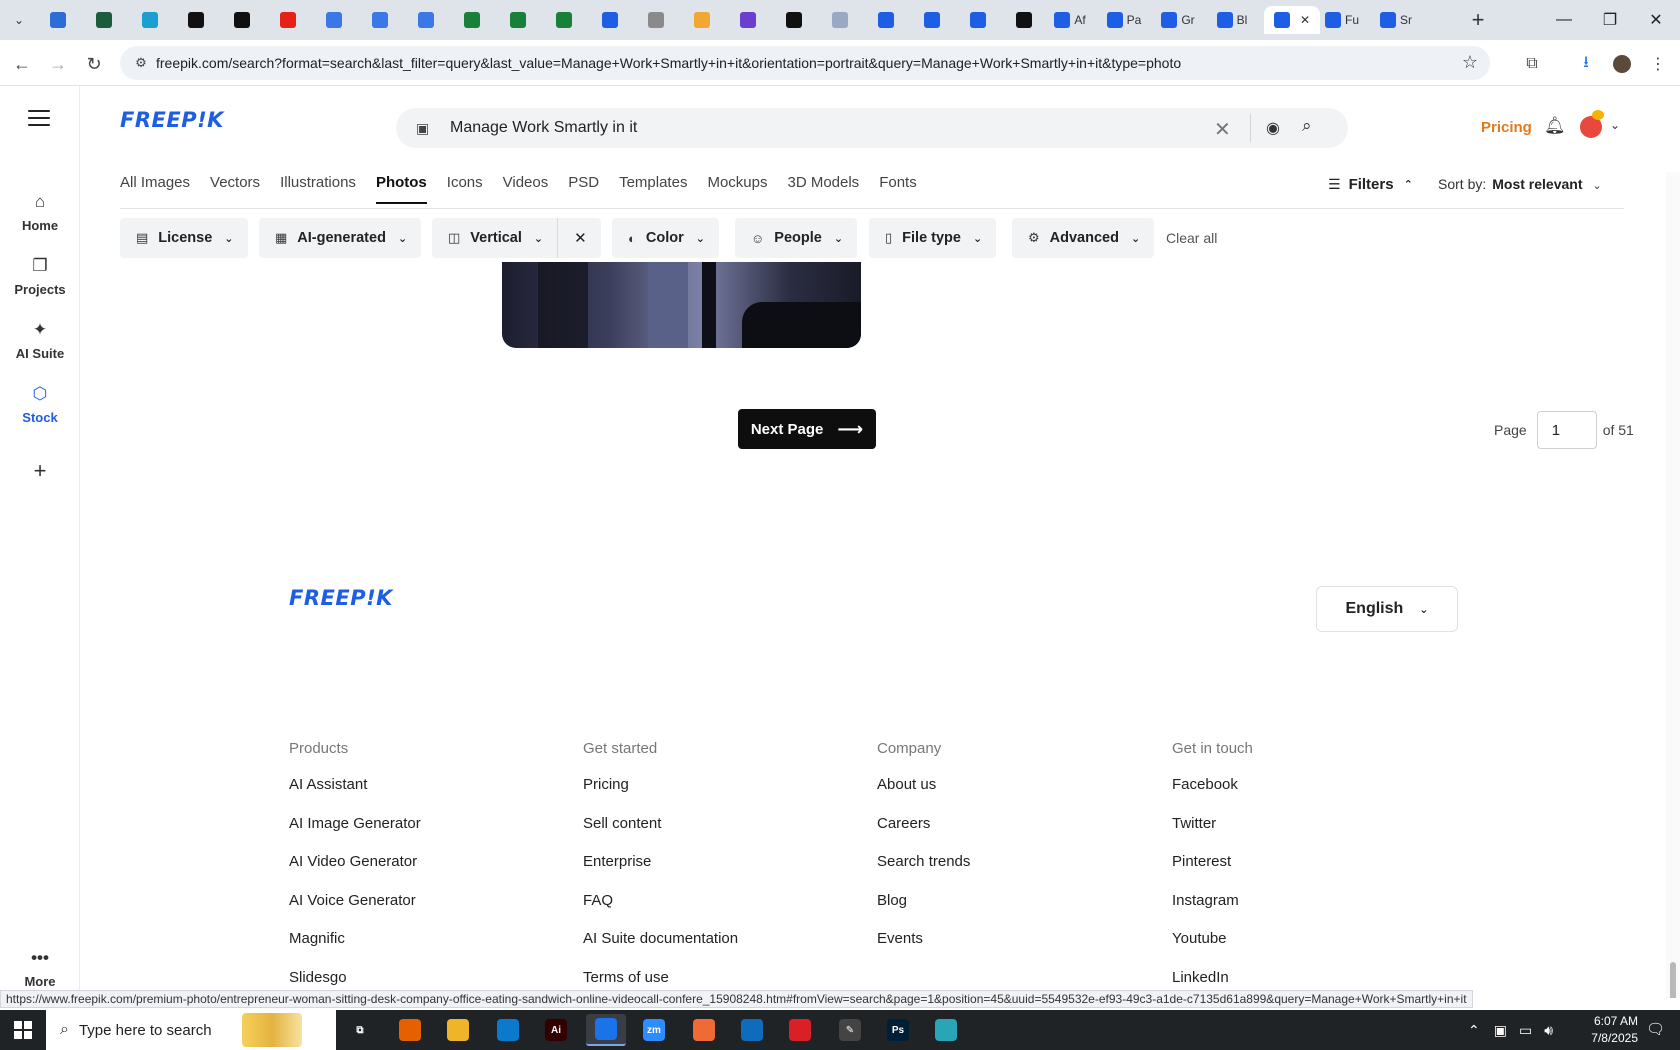 The width and height of the screenshot is (1680, 1050). Describe the element at coordinates (516, 238) in the screenshot. I see `filter-vertical: ◫ Vertical ⌄ ✕` at that location.